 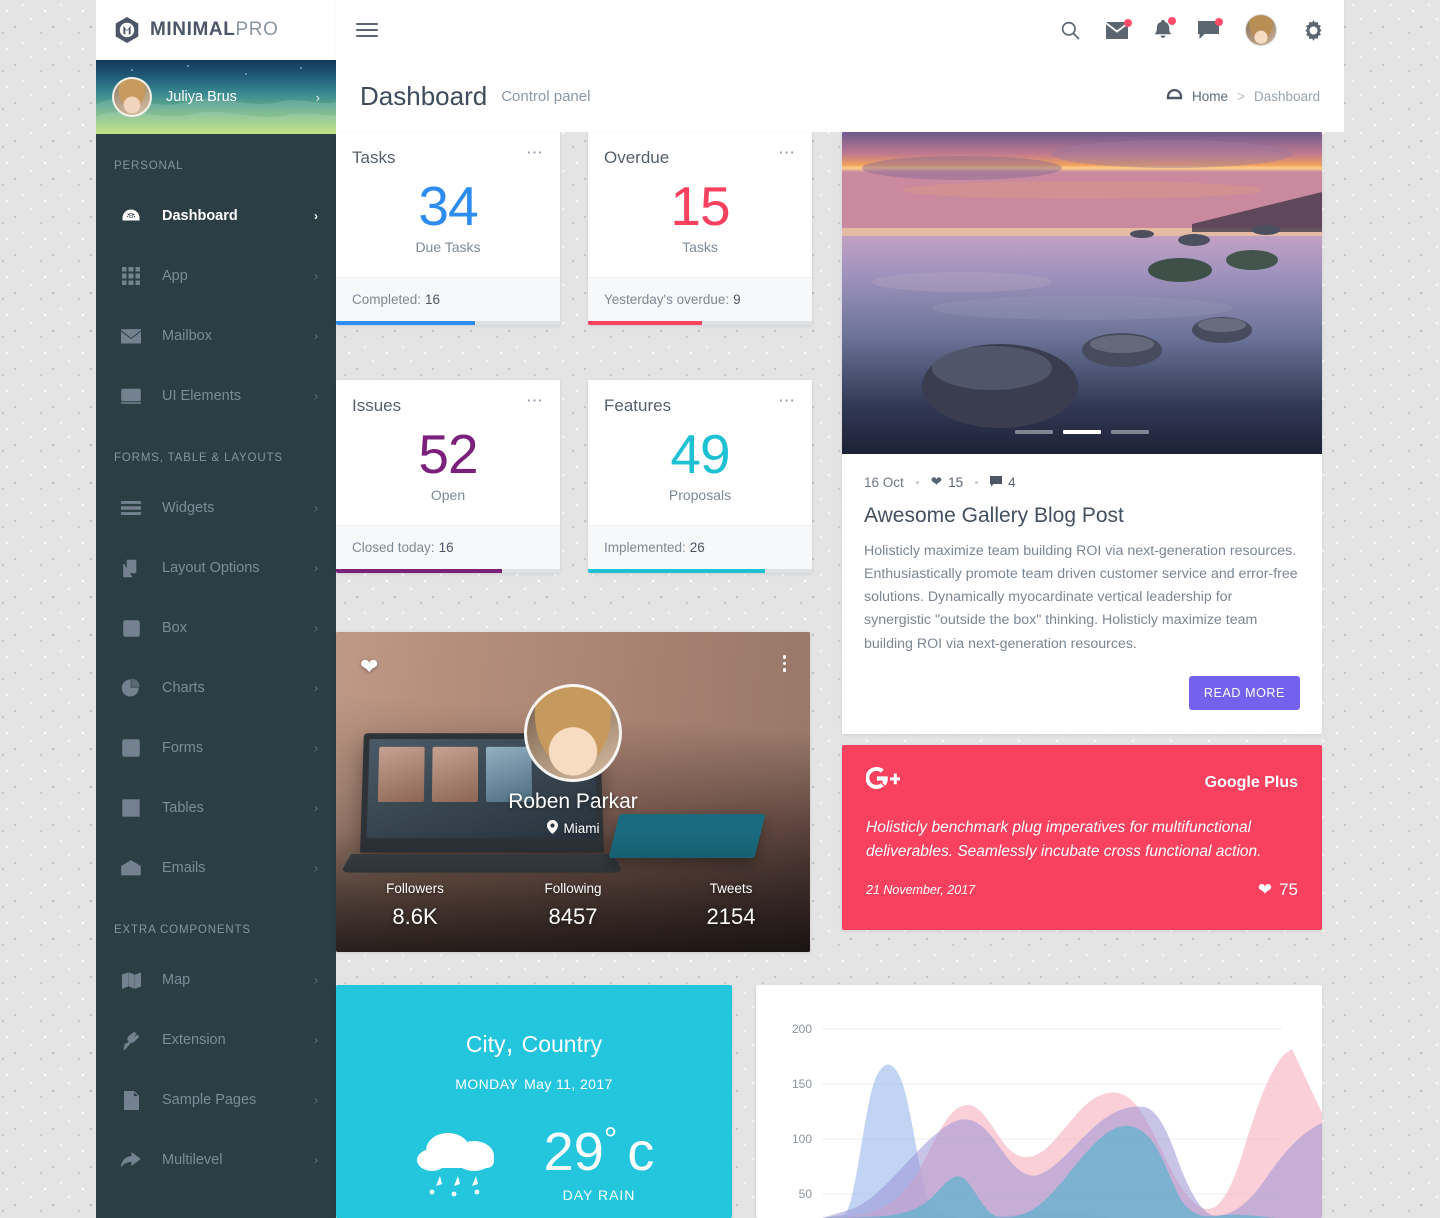 What do you see at coordinates (485, 1044) in the screenshot?
I see `weather-city: City` at bounding box center [485, 1044].